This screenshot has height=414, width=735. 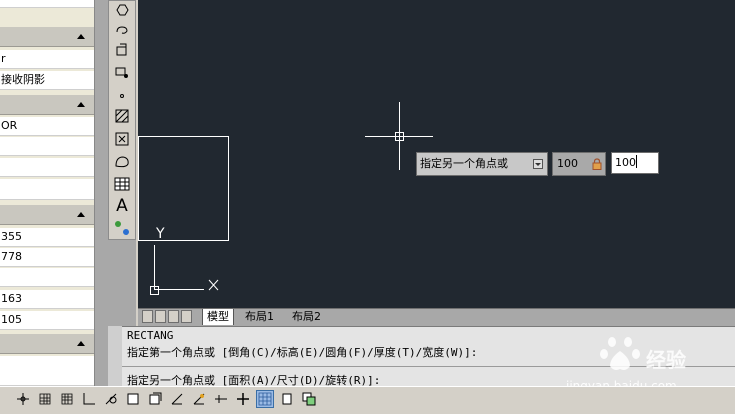 What do you see at coordinates (538, 164) in the screenshot?
I see `dropdown-arrow-icon` at bounding box center [538, 164].